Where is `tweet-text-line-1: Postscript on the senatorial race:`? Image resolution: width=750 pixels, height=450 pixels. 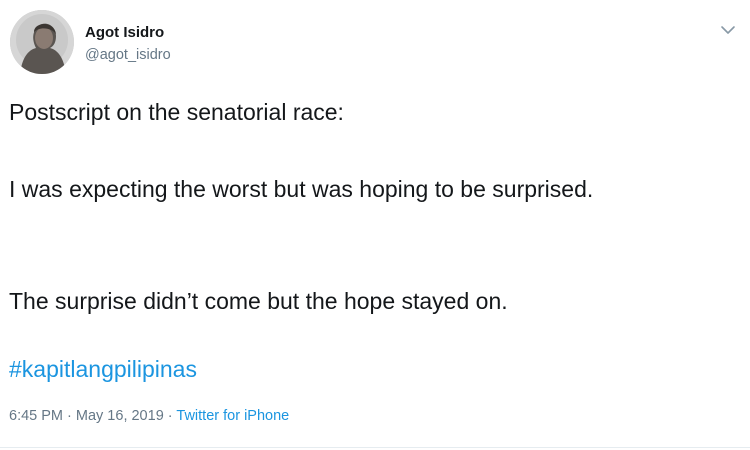
tweet-text-line-1: Postscript on the senatorial race: is located at coordinates (176, 112).